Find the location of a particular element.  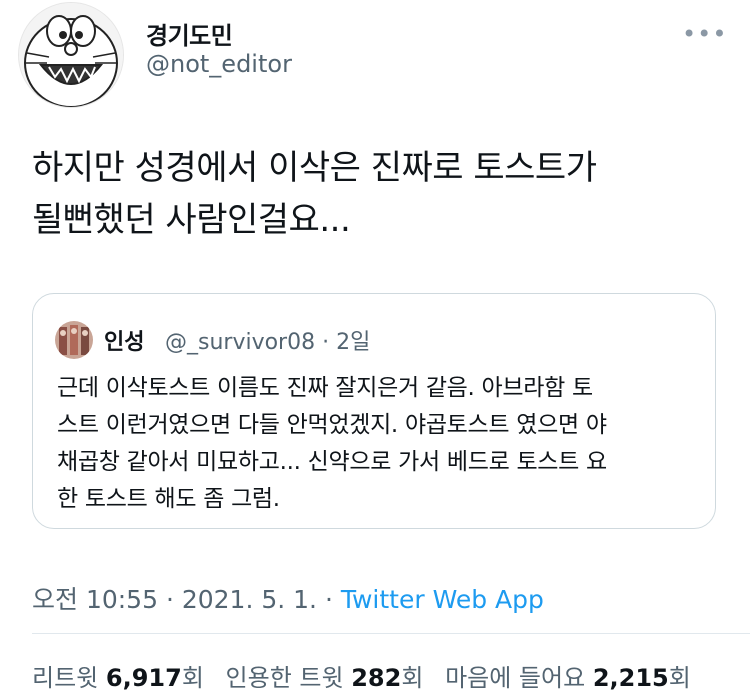

retweets-unit: 회 is located at coordinates (192, 678).